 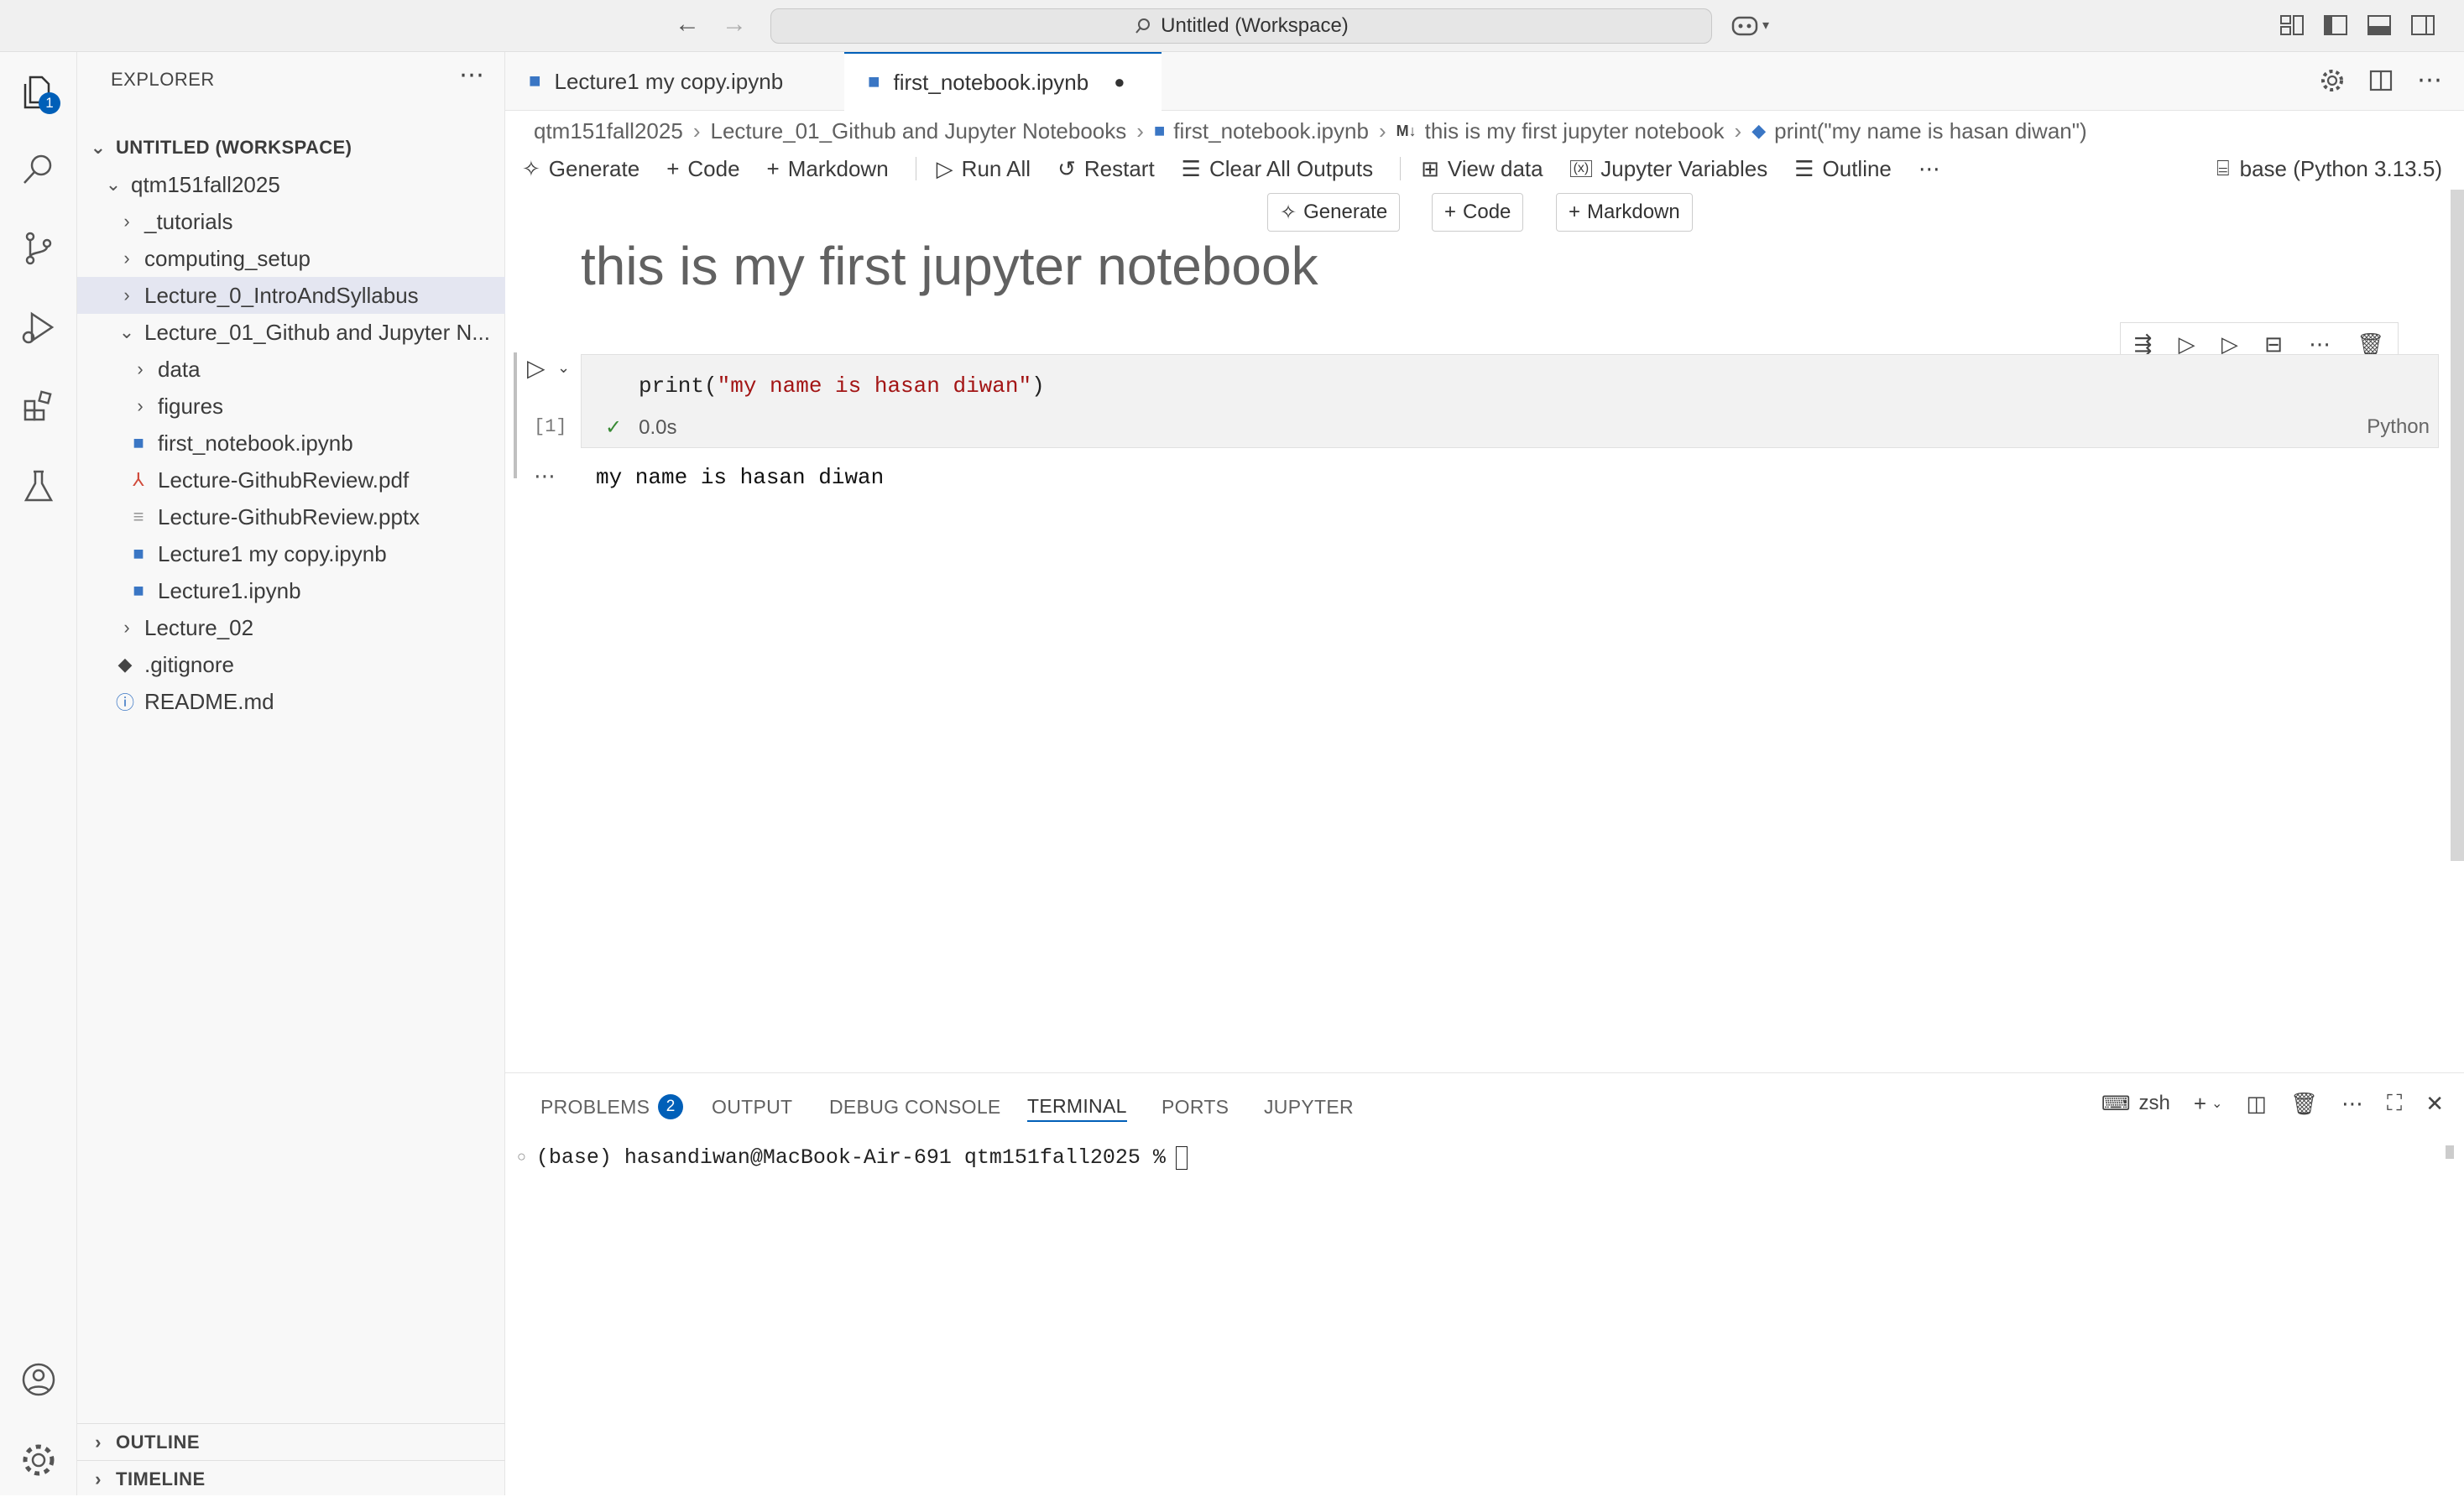 What do you see at coordinates (734, 24) in the screenshot?
I see `forward-arrow-icon: →` at bounding box center [734, 24].